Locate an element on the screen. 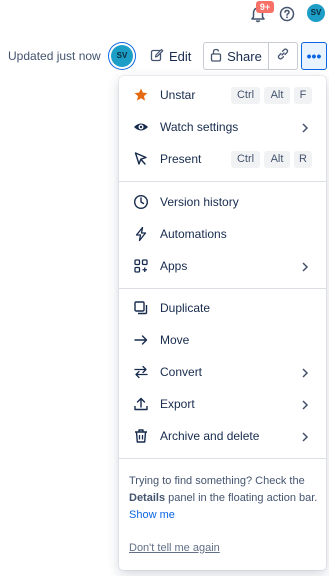 The image size is (329, 576). help-icon is located at coordinates (287, 14).